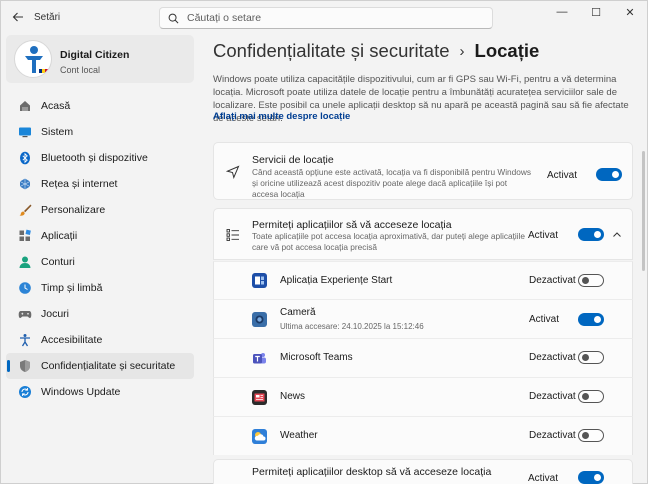 The image size is (648, 484). I want to click on sidebar-item-label: Acasă, so click(56, 106).